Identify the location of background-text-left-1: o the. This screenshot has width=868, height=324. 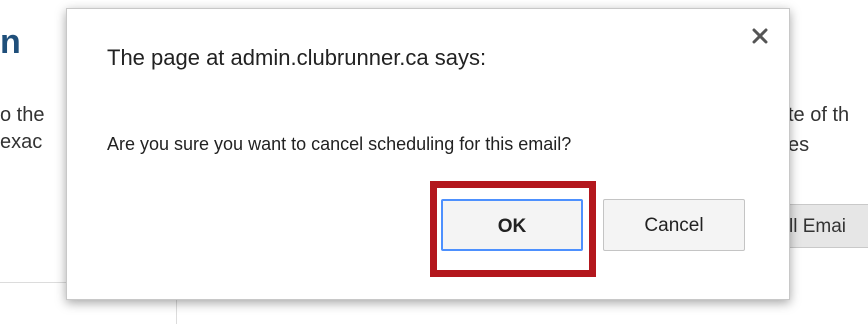
(22, 115).